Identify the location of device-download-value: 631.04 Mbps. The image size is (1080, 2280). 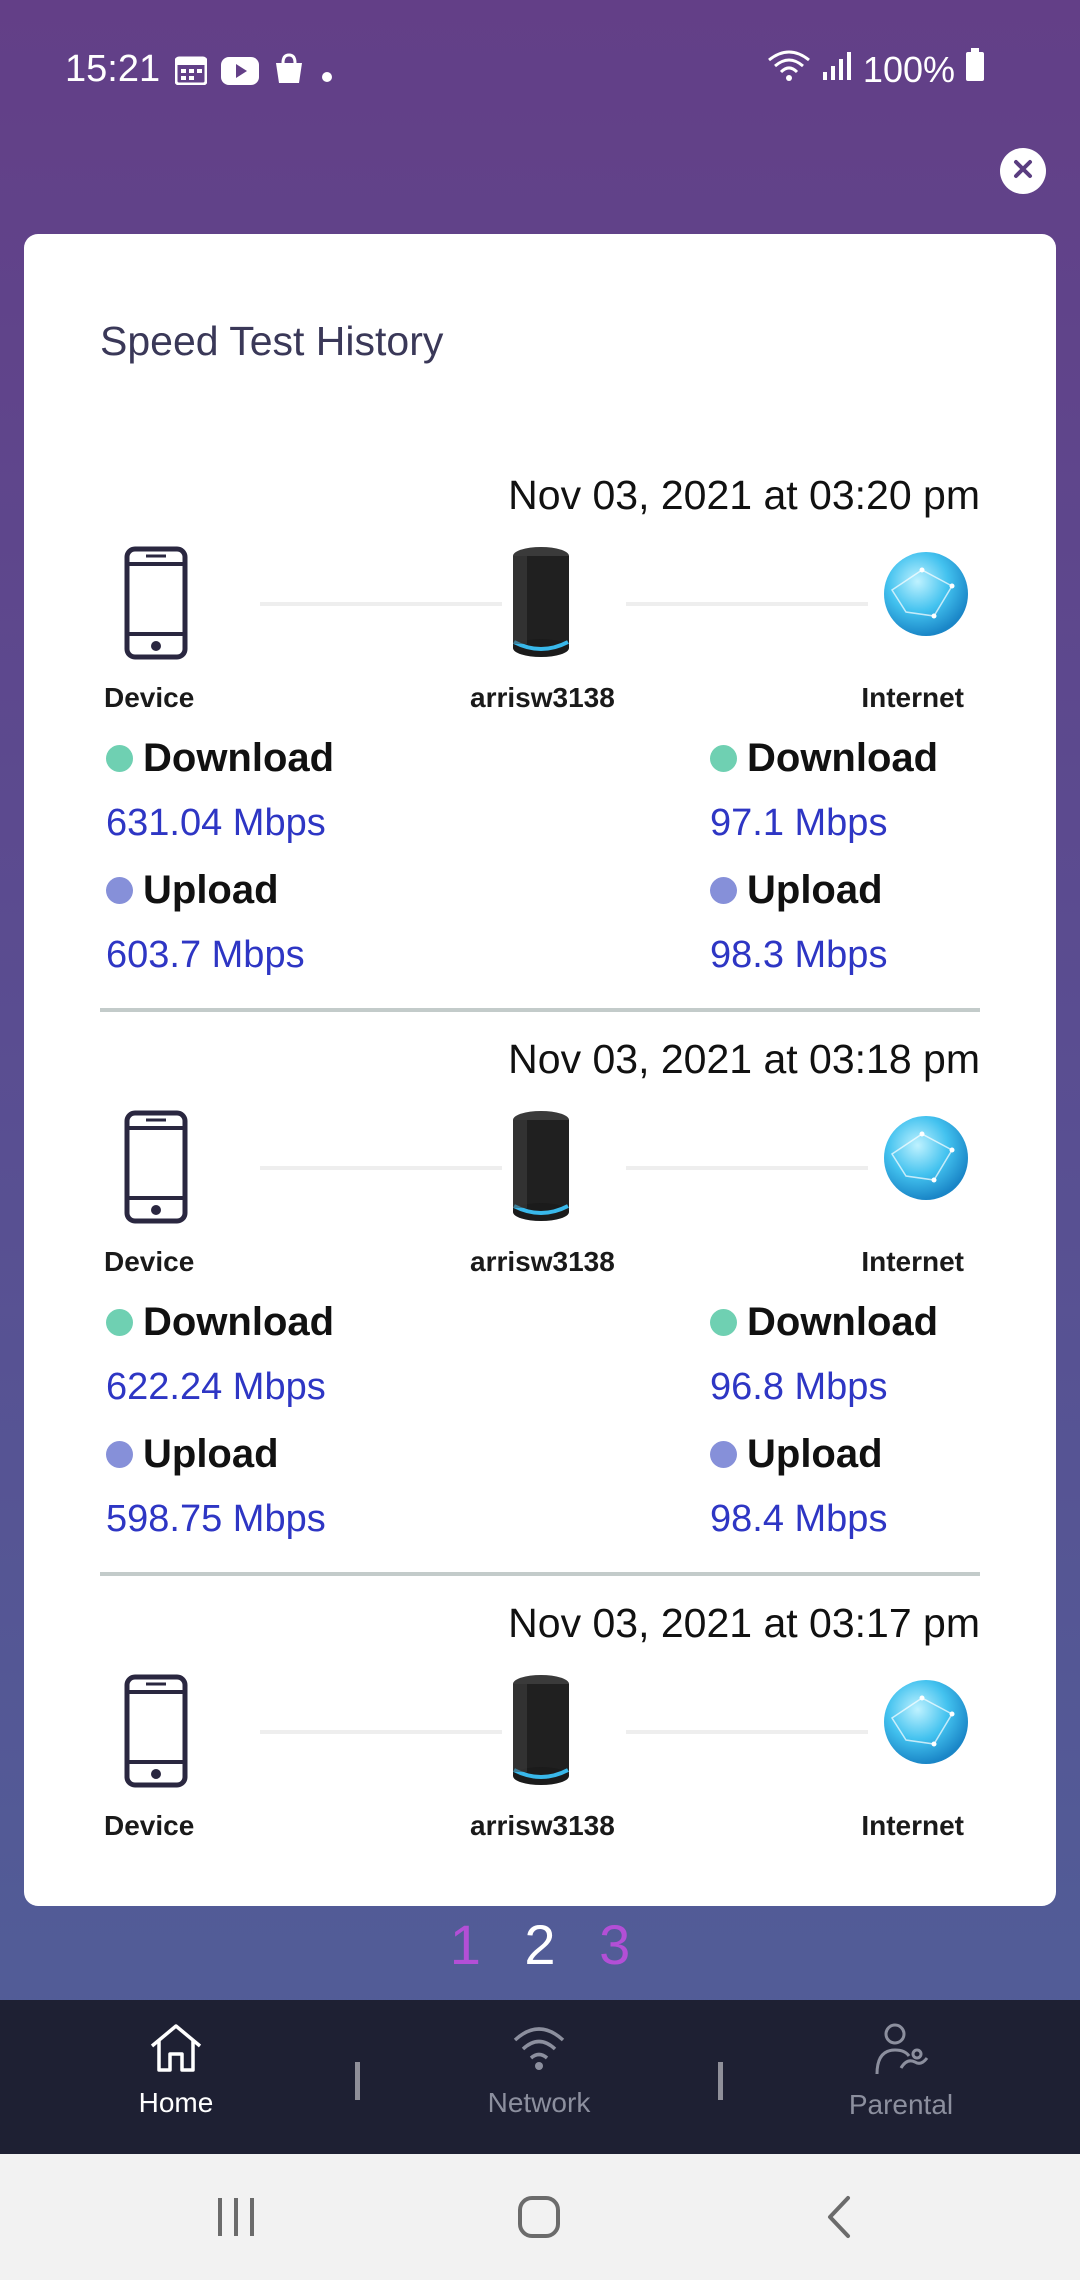
(216, 823).